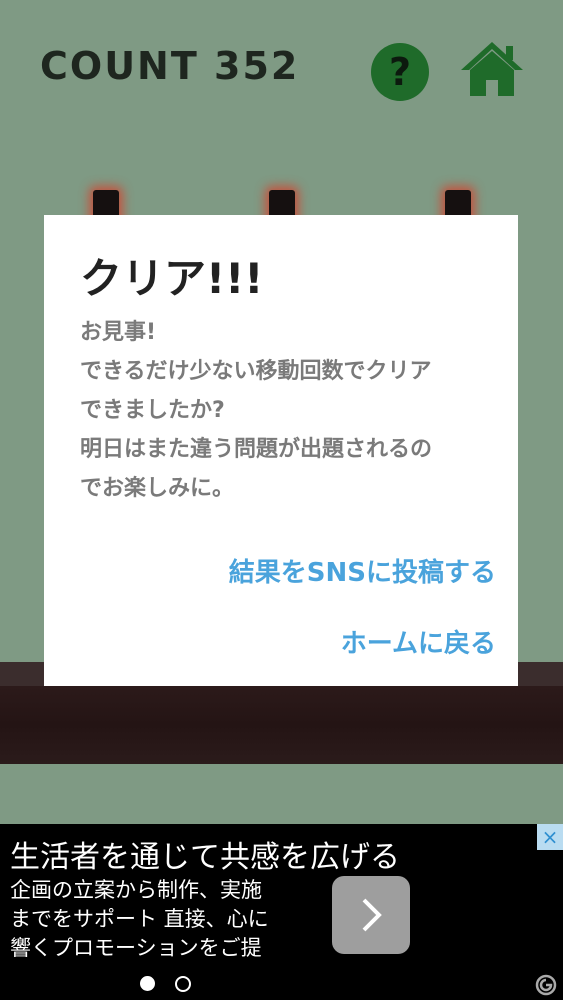 The width and height of the screenshot is (563, 1000). I want to click on home-button, so click(492, 69).